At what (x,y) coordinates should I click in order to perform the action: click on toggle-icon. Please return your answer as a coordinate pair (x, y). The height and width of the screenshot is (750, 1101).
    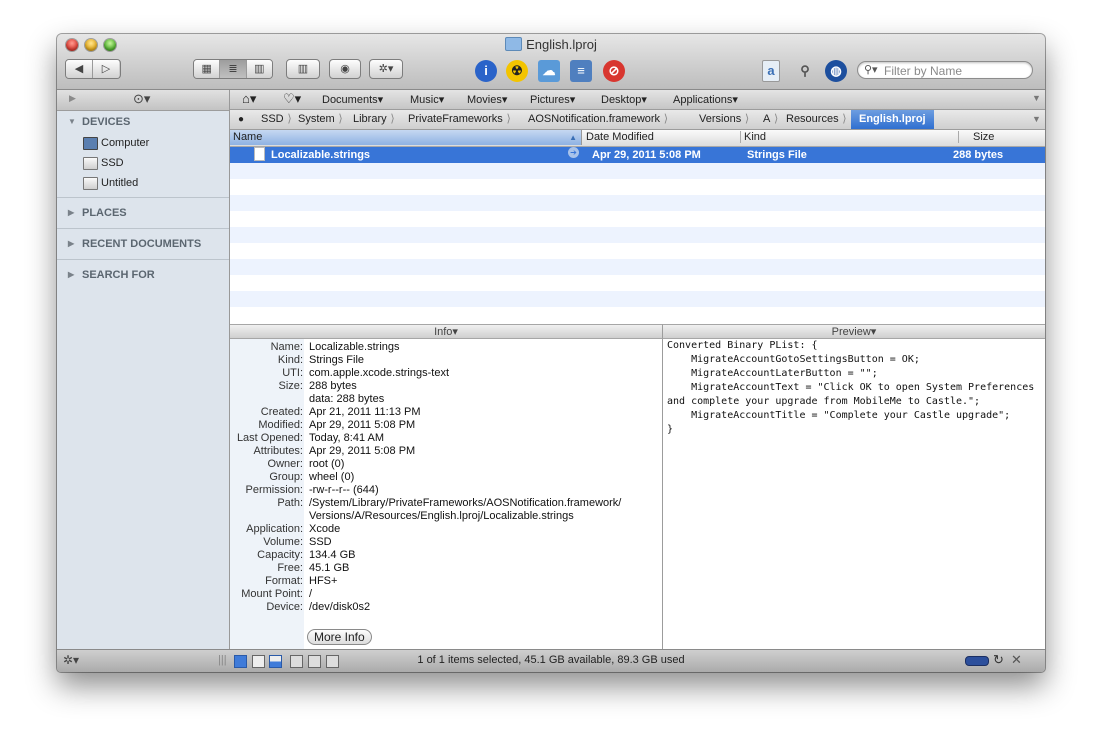
    Looking at the image, I should click on (977, 661).